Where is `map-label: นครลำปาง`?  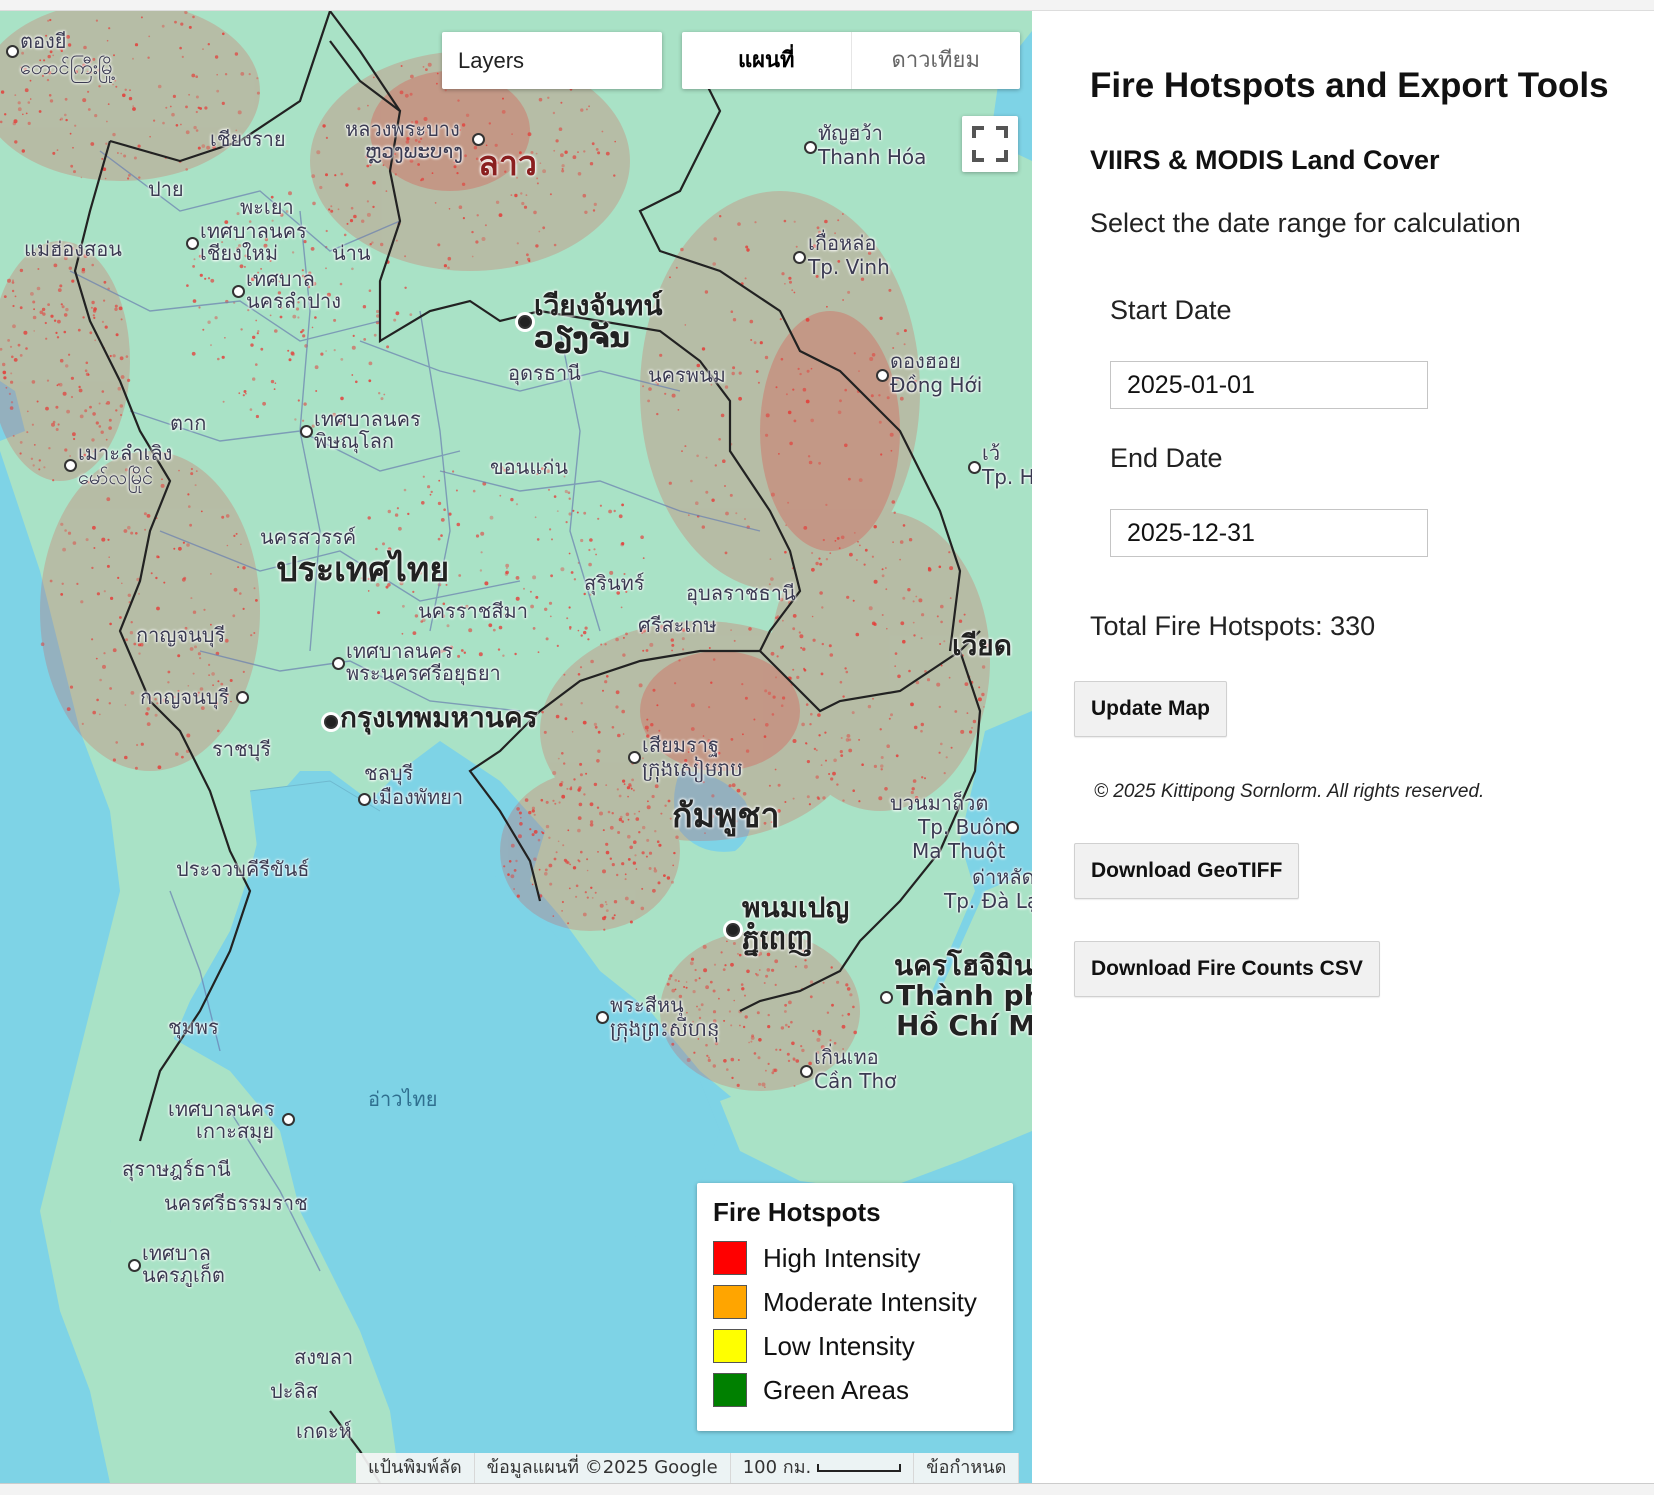 map-label: นครลำปาง is located at coordinates (293, 301).